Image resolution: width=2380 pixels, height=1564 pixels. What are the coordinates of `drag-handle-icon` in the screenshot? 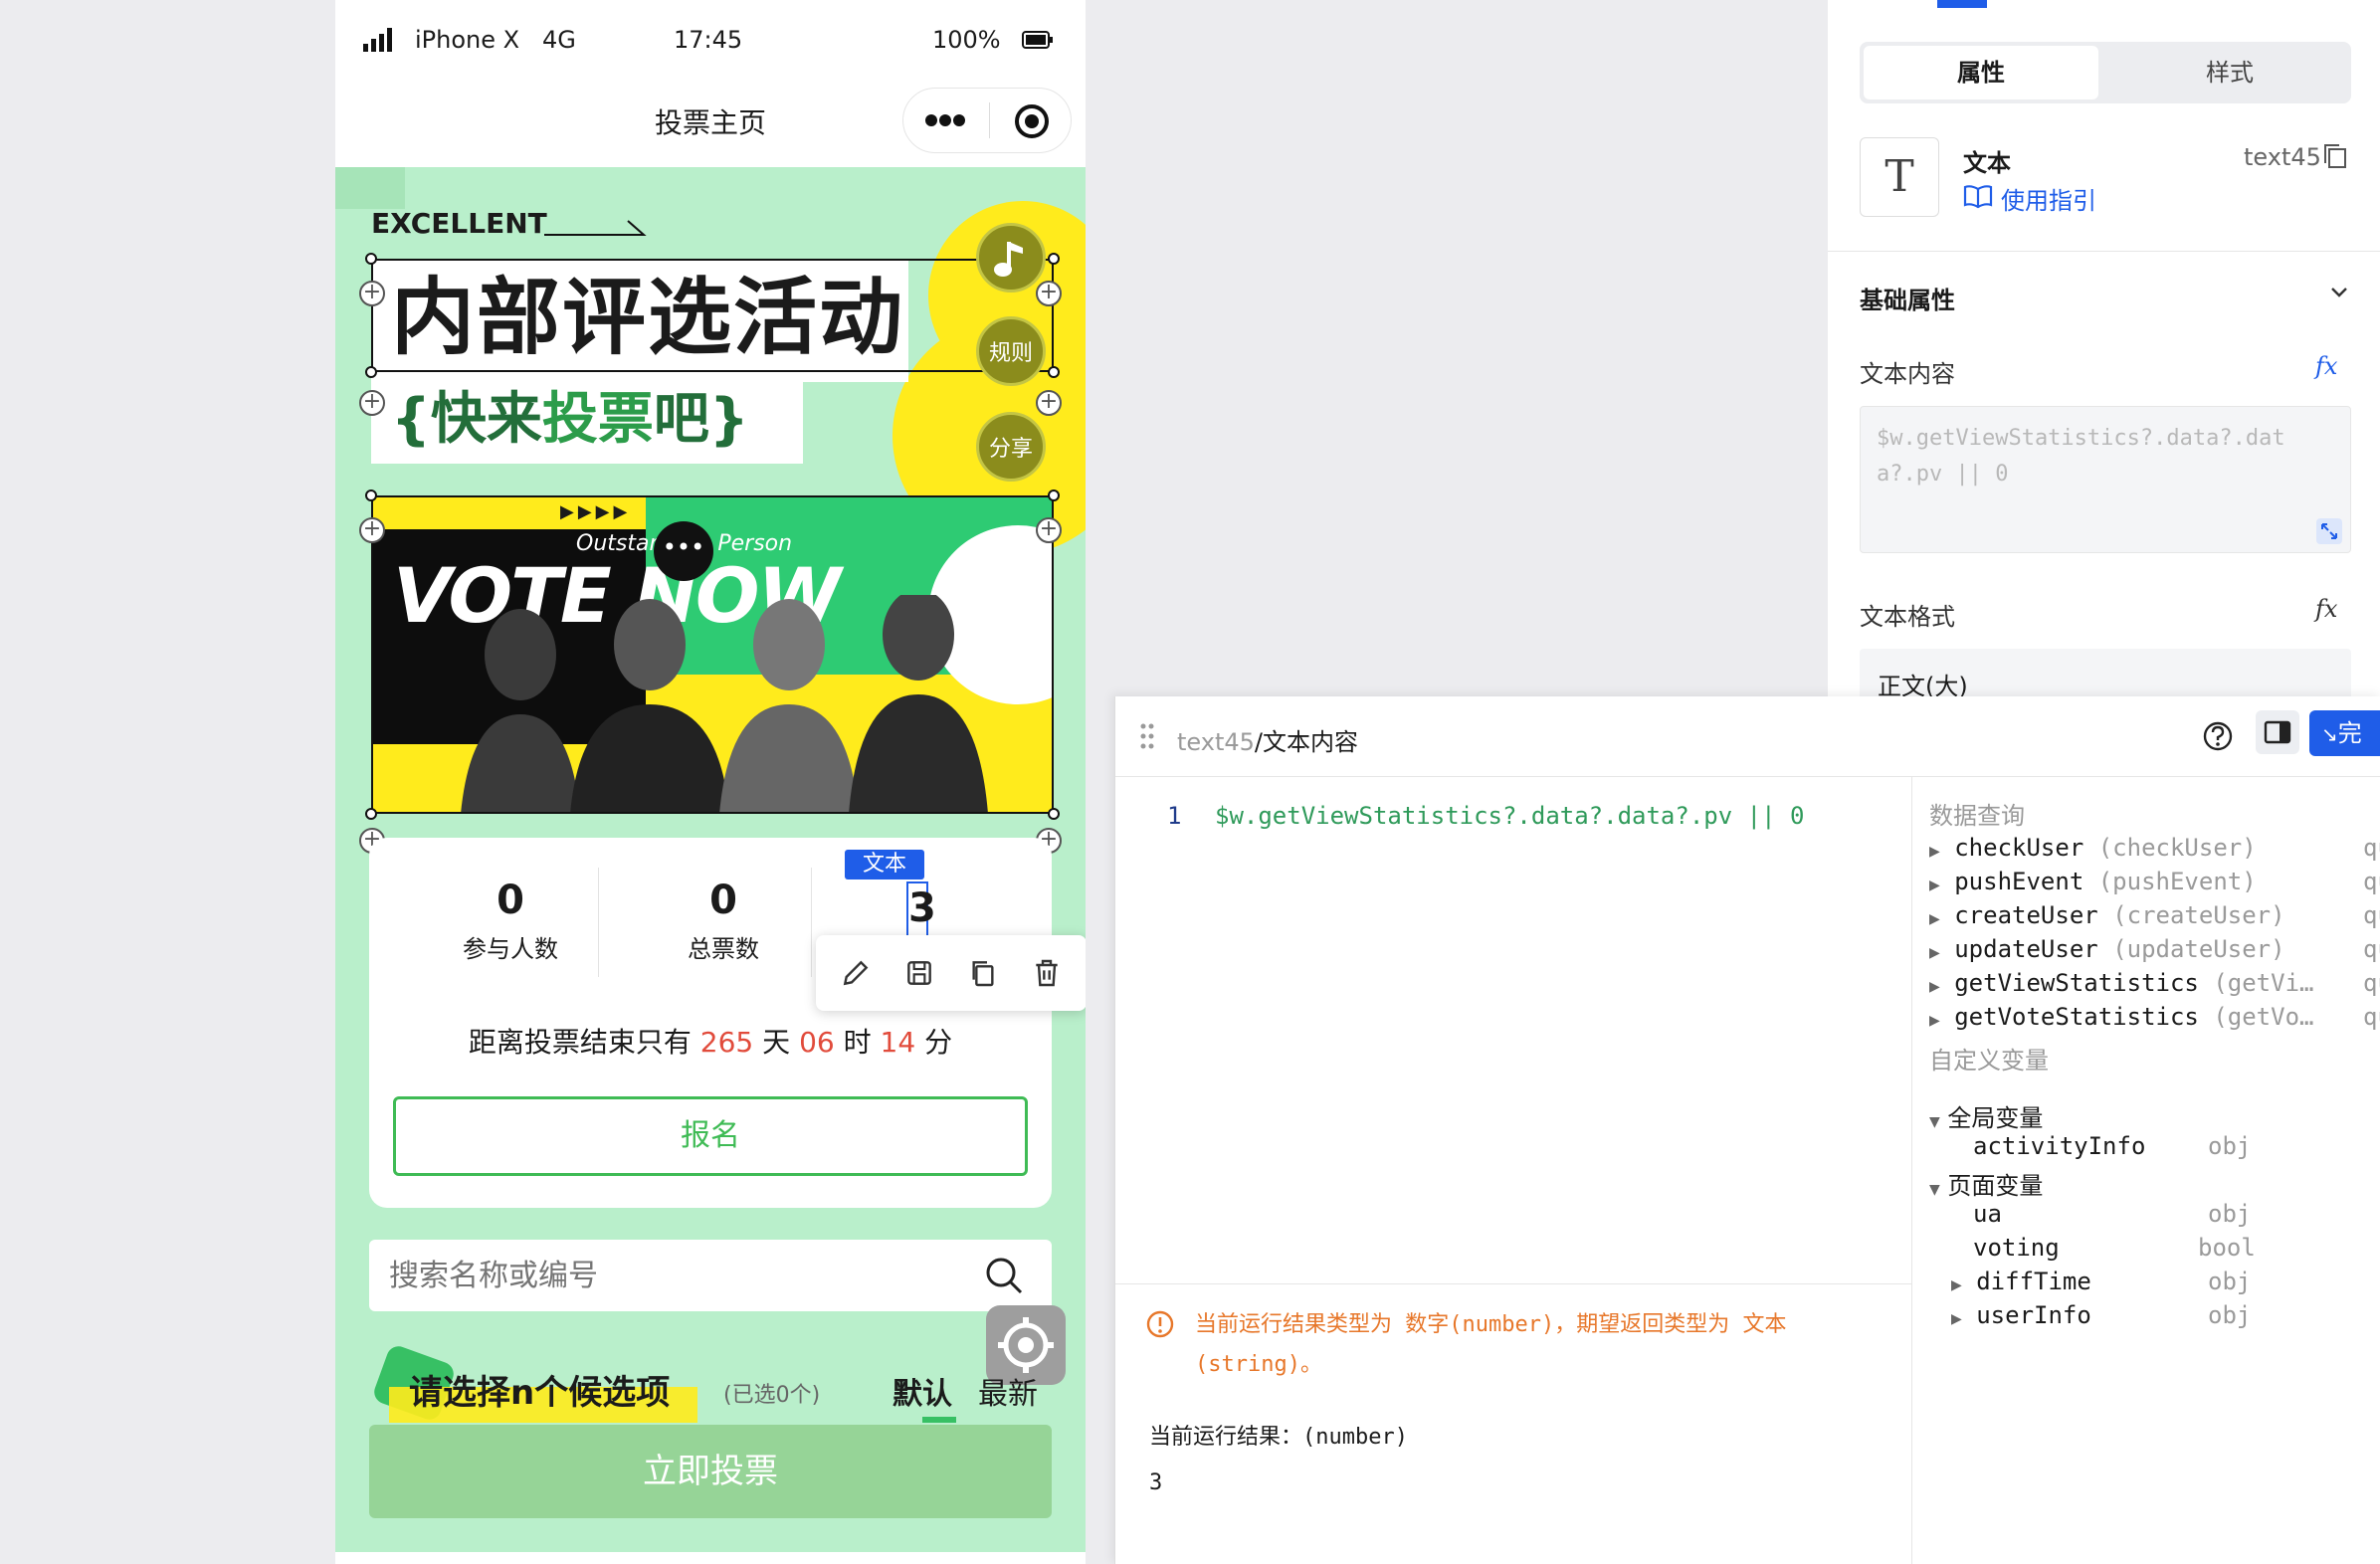 It's located at (1147, 736).